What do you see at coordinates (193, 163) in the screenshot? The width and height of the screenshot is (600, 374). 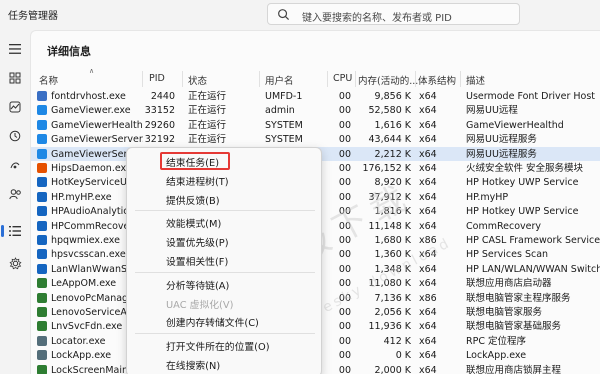 I see `menu-item-label: 结束任务(E)` at bounding box center [193, 163].